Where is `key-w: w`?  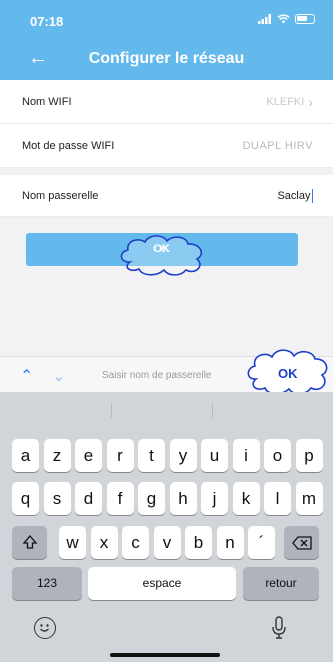 key-w: w is located at coordinates (72, 542).